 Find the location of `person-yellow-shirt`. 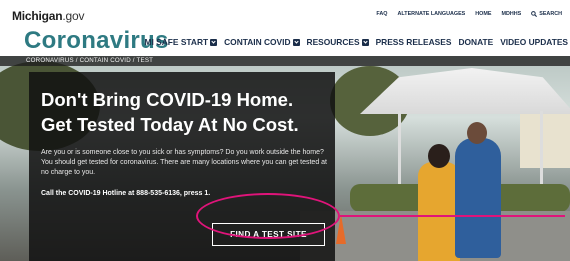

person-yellow-shirt is located at coordinates (439, 211).